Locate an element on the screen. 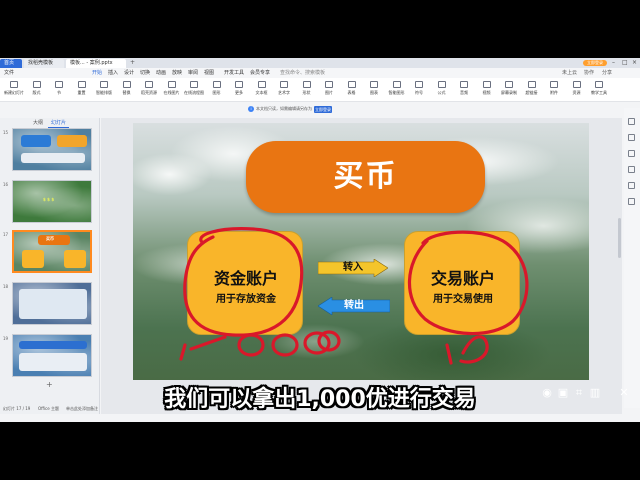 This screenshot has width=640, height=480. thumb-number: 19 is located at coordinates (6, 338).